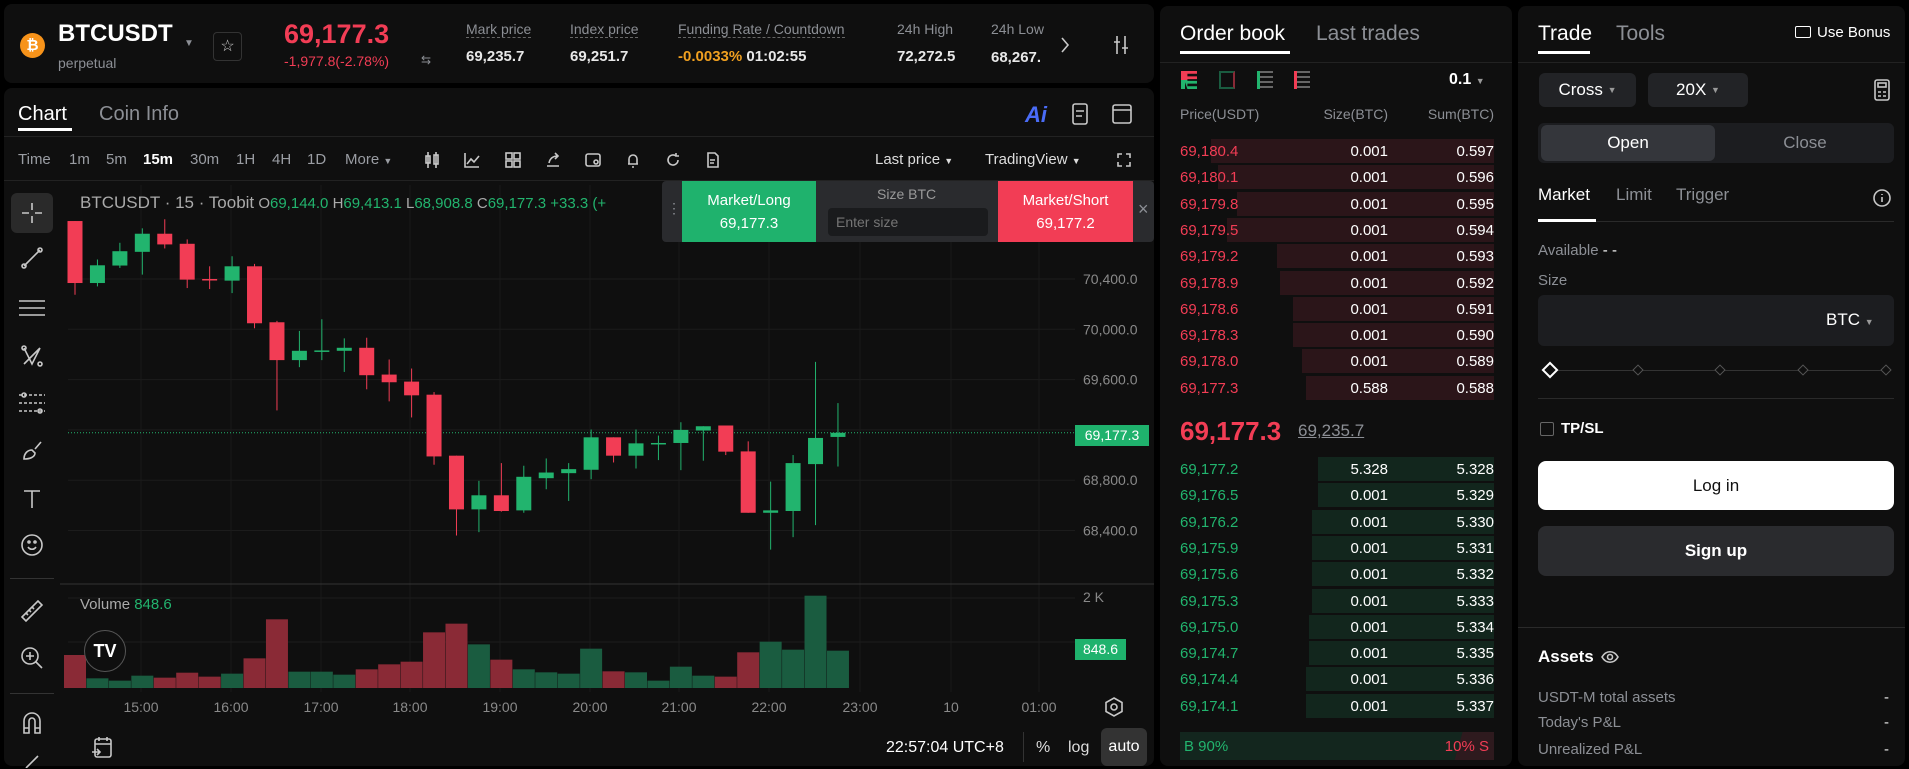 This screenshot has height=769, width=1909. Describe the element at coordinates (1337, 203) in the screenshot. I see `ask-row: 69,179.8 0.001 0.595` at that location.